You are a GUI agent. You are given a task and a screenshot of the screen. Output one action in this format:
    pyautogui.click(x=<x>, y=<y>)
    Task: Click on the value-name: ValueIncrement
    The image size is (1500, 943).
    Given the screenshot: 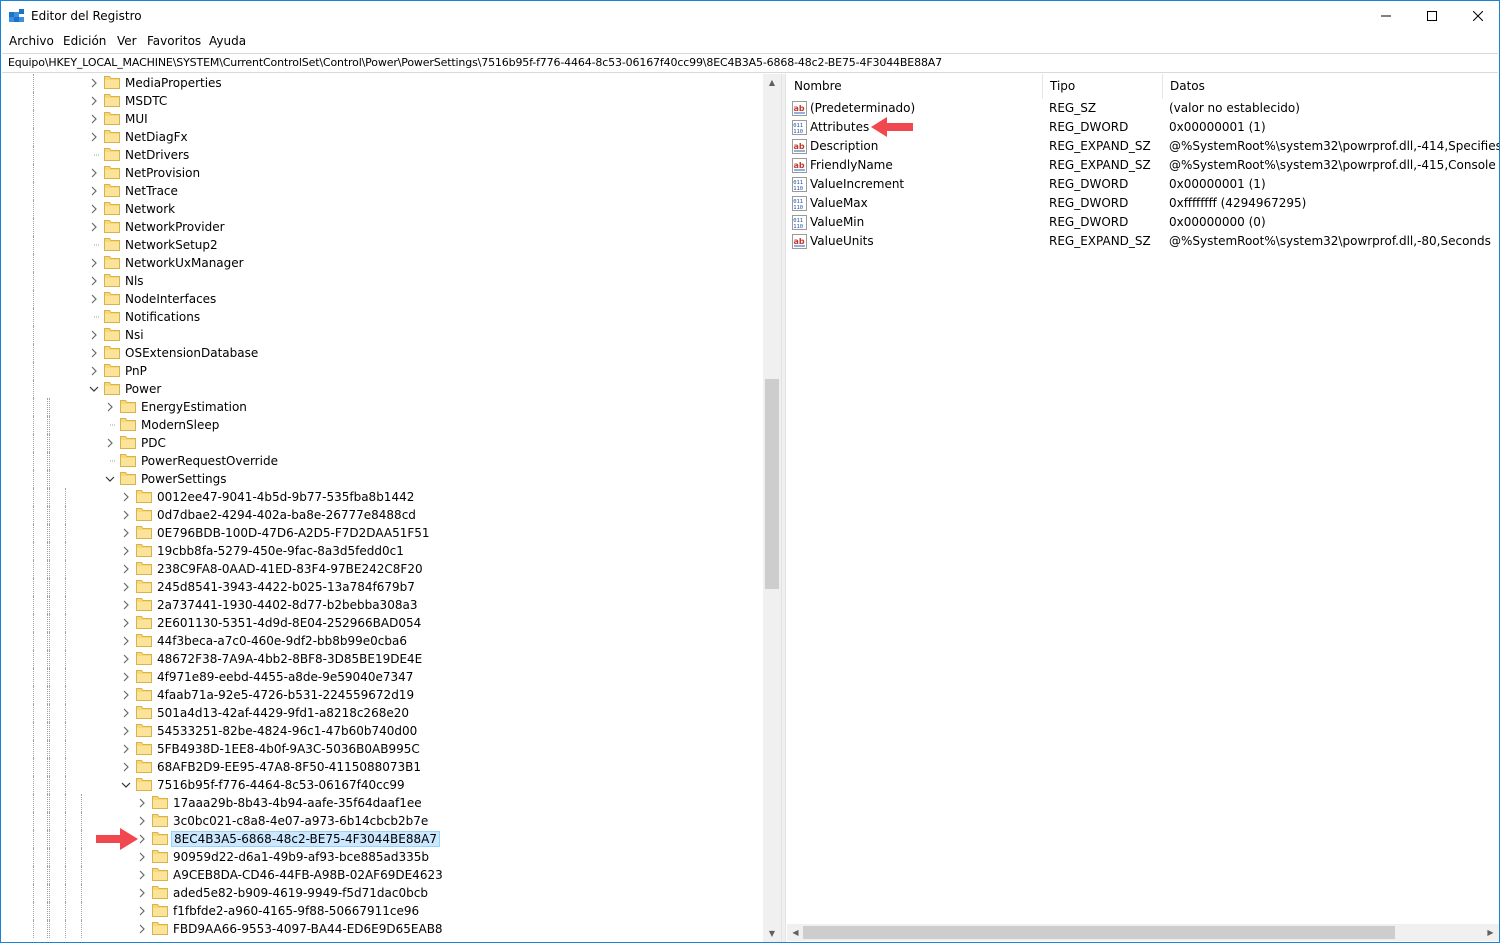 What is the action you would take?
    pyautogui.click(x=857, y=184)
    